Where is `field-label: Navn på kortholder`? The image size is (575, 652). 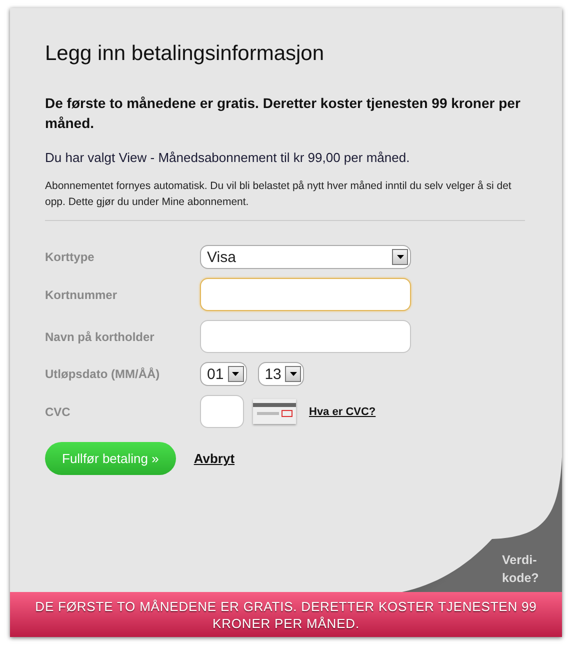
field-label: Navn på kortholder is located at coordinates (100, 337).